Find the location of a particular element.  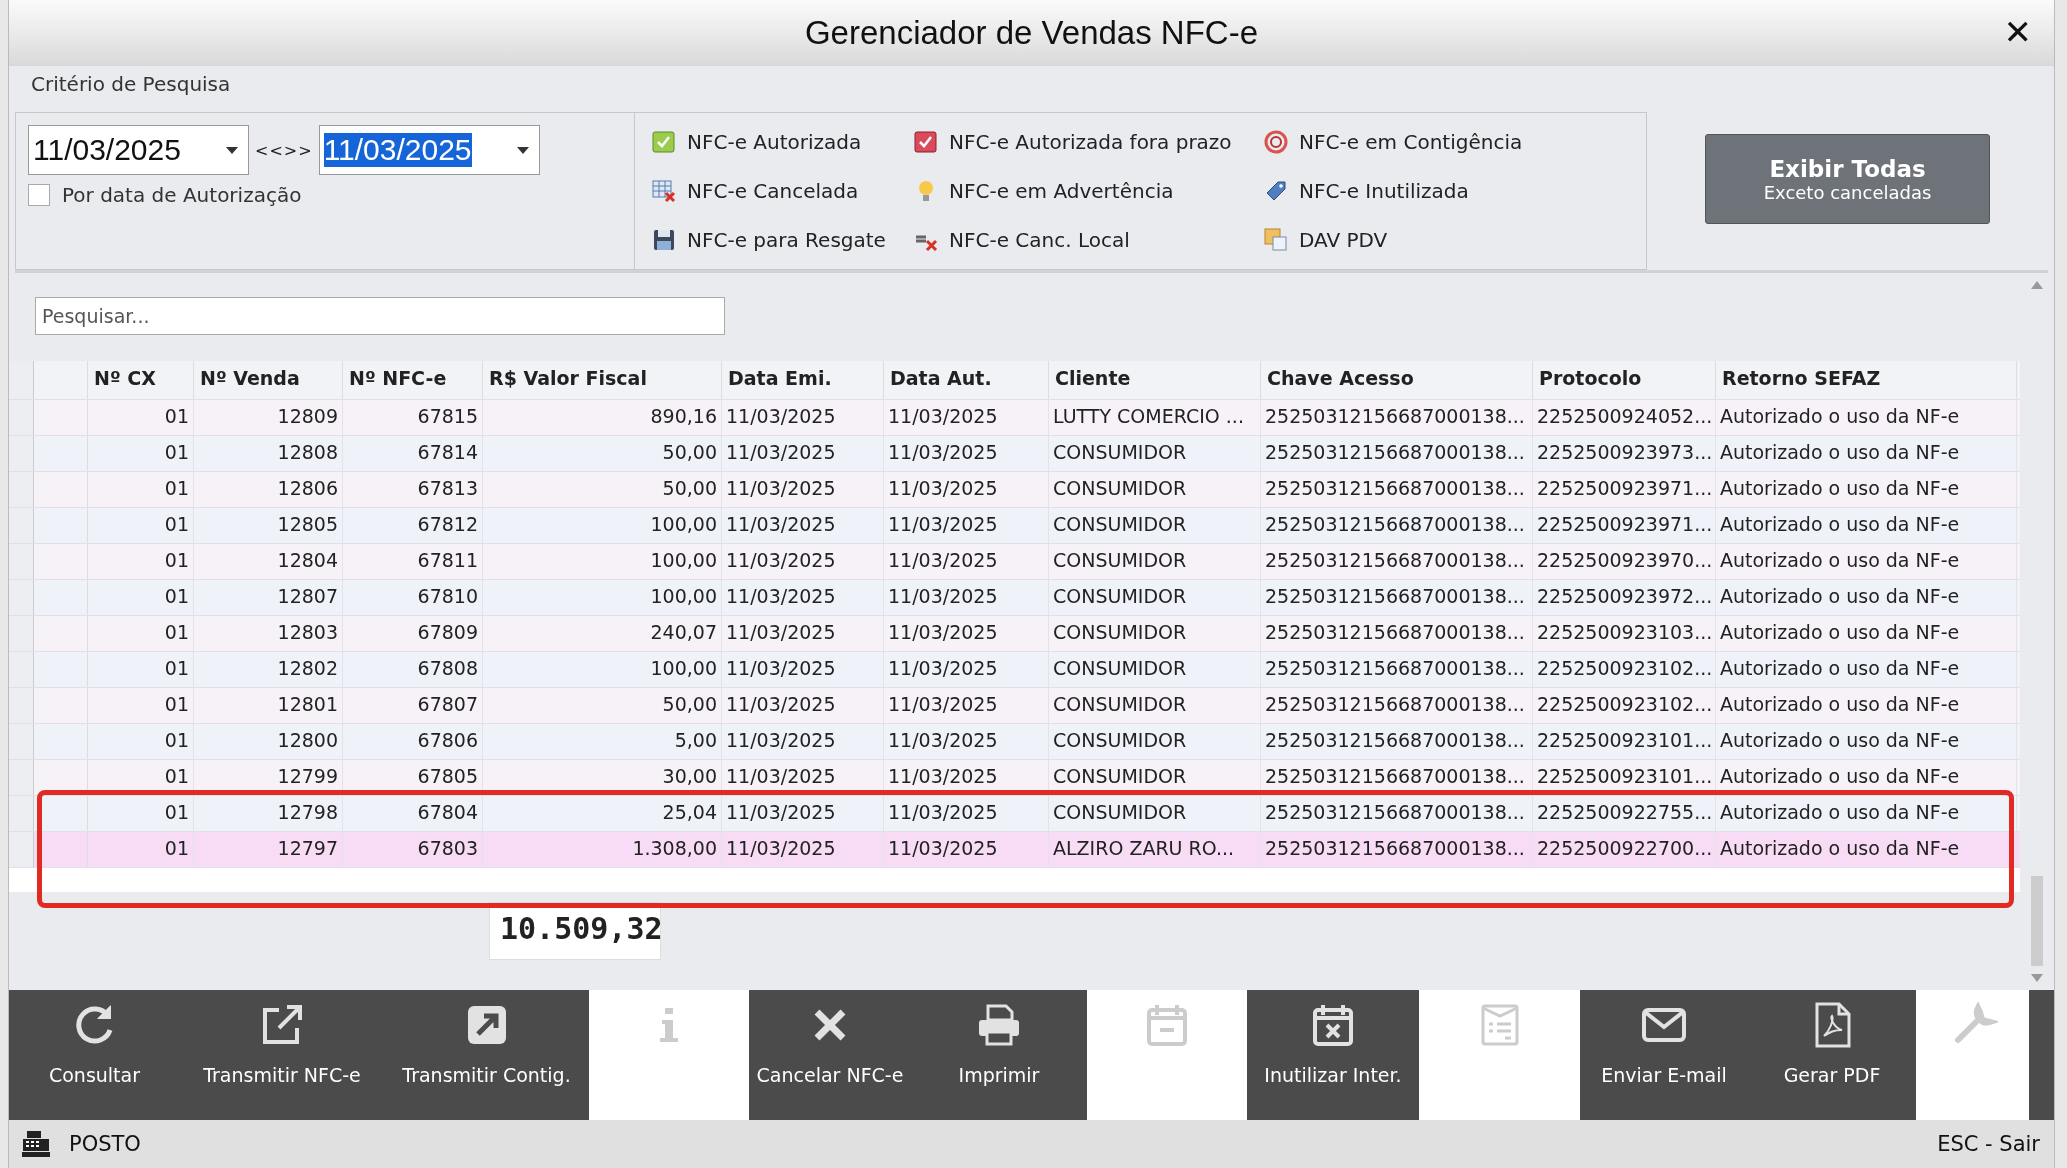

table-row: 01 12809 67815 890,16 11/03/2025 11/03/2025 LUTTY COMERCIO ... 25250312156687000138... 2252500924052... Autorizado o uso da NF-e is located at coordinates (1014, 418).